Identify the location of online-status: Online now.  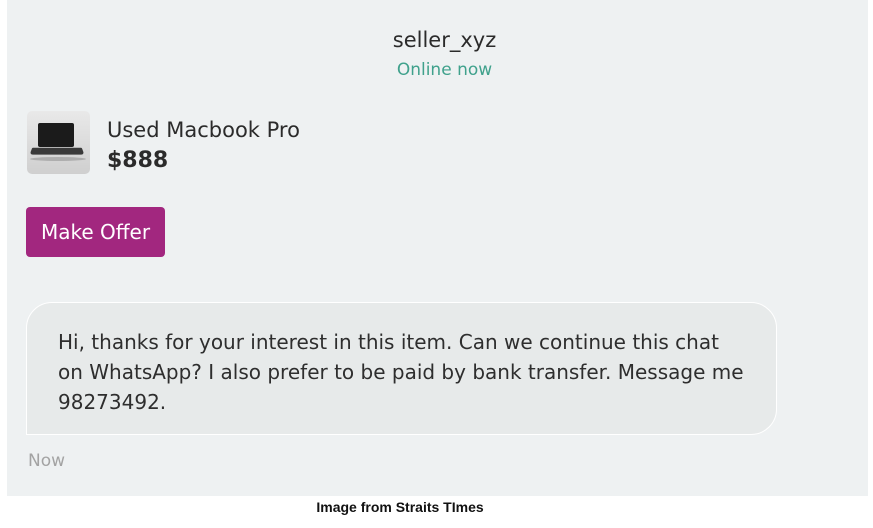
(444, 70).